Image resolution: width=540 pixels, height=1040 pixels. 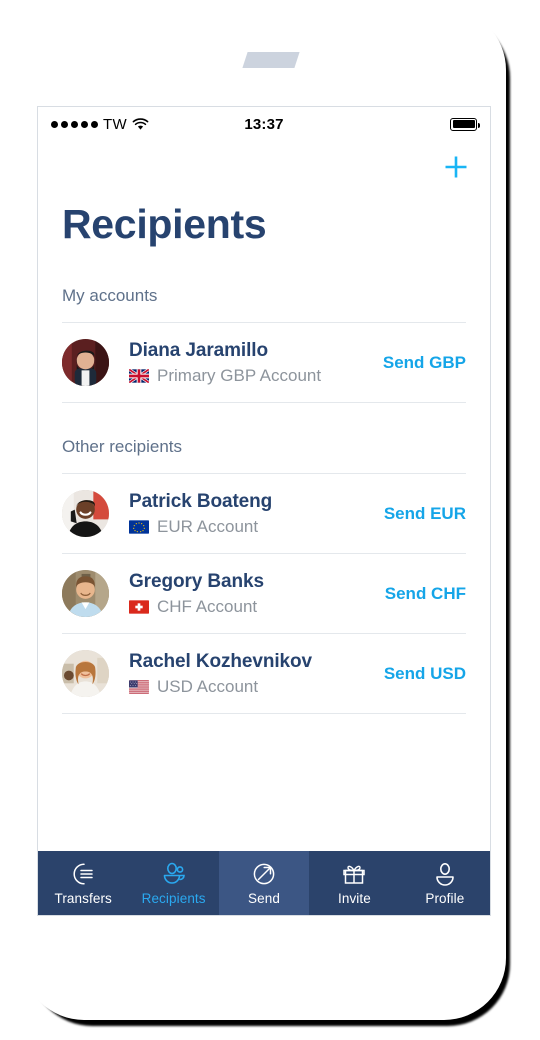 I want to click on recipient-account: EUR Account, so click(x=251, y=527).